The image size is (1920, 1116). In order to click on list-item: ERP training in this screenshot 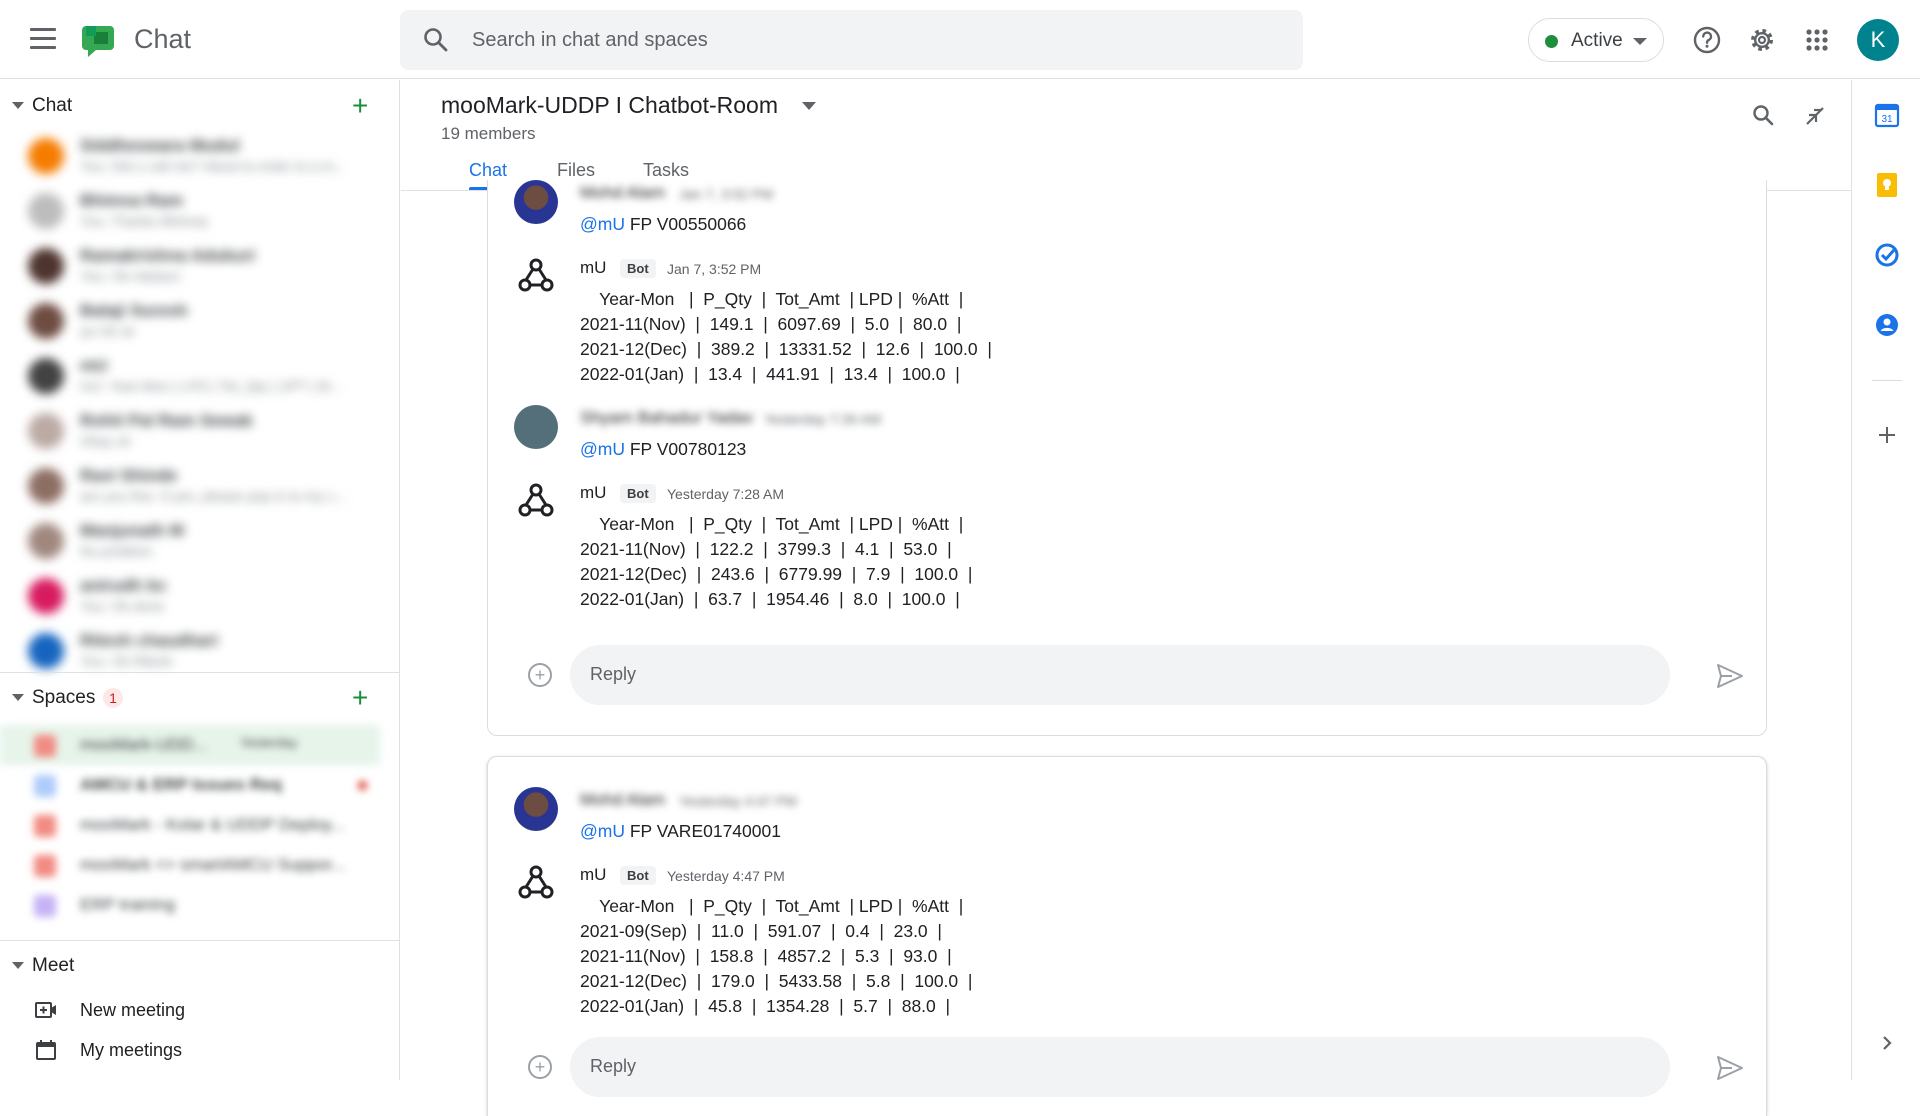, I will do `click(190, 905)`.